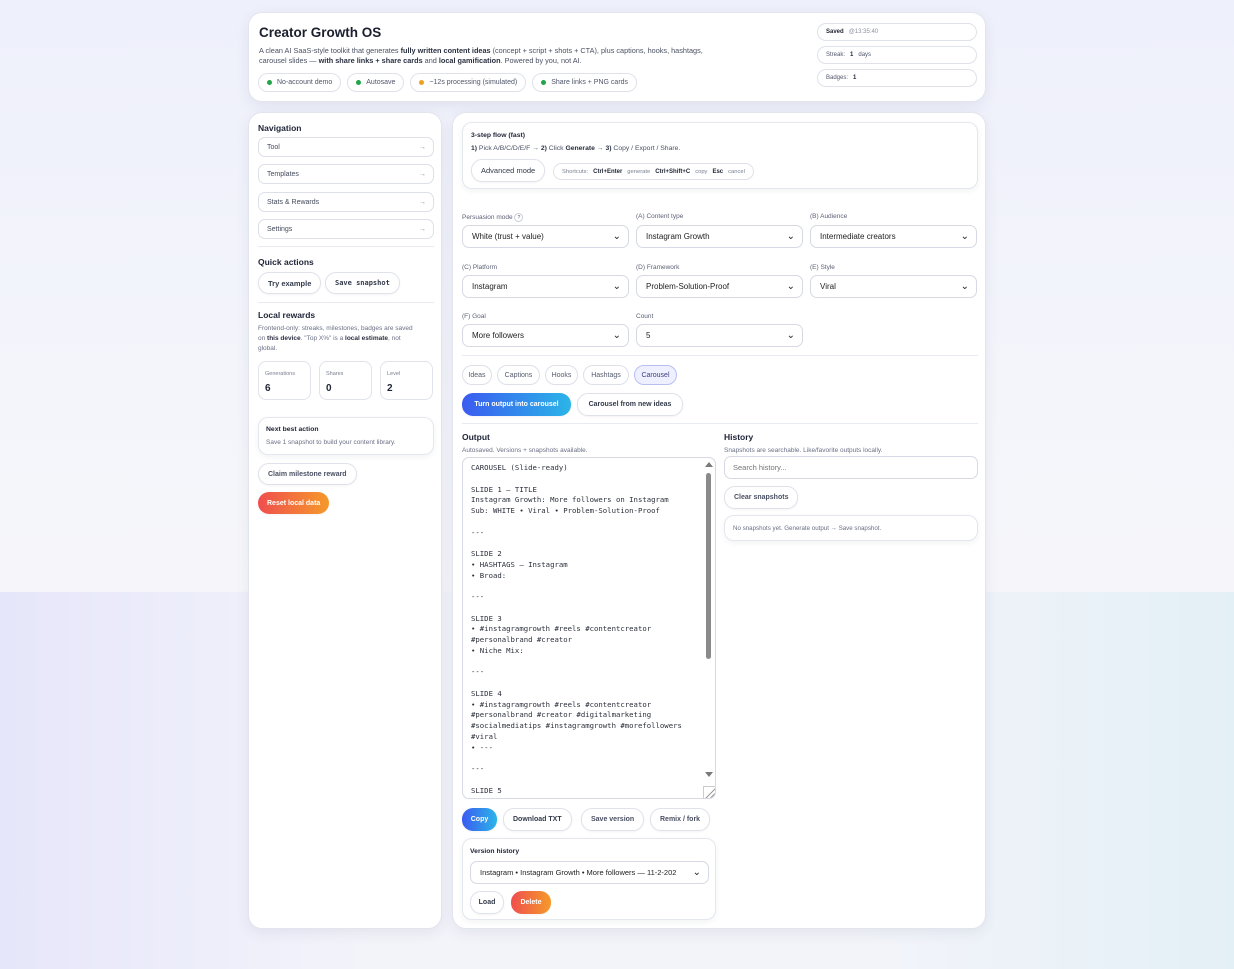 This screenshot has width=1234, height=969. I want to click on next-action-title: Next best action, so click(292, 429).